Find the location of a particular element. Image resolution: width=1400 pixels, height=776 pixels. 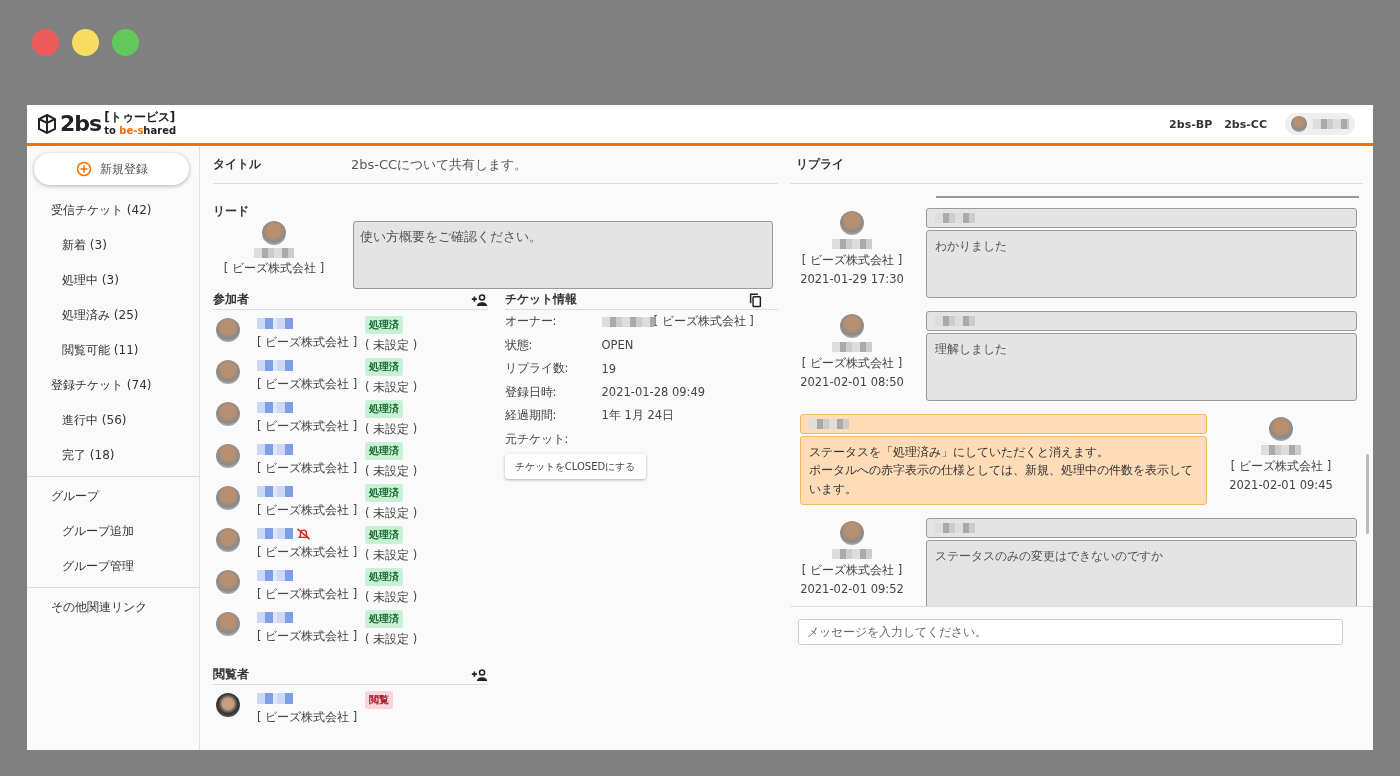

field-value: OPEN is located at coordinates (617, 345).